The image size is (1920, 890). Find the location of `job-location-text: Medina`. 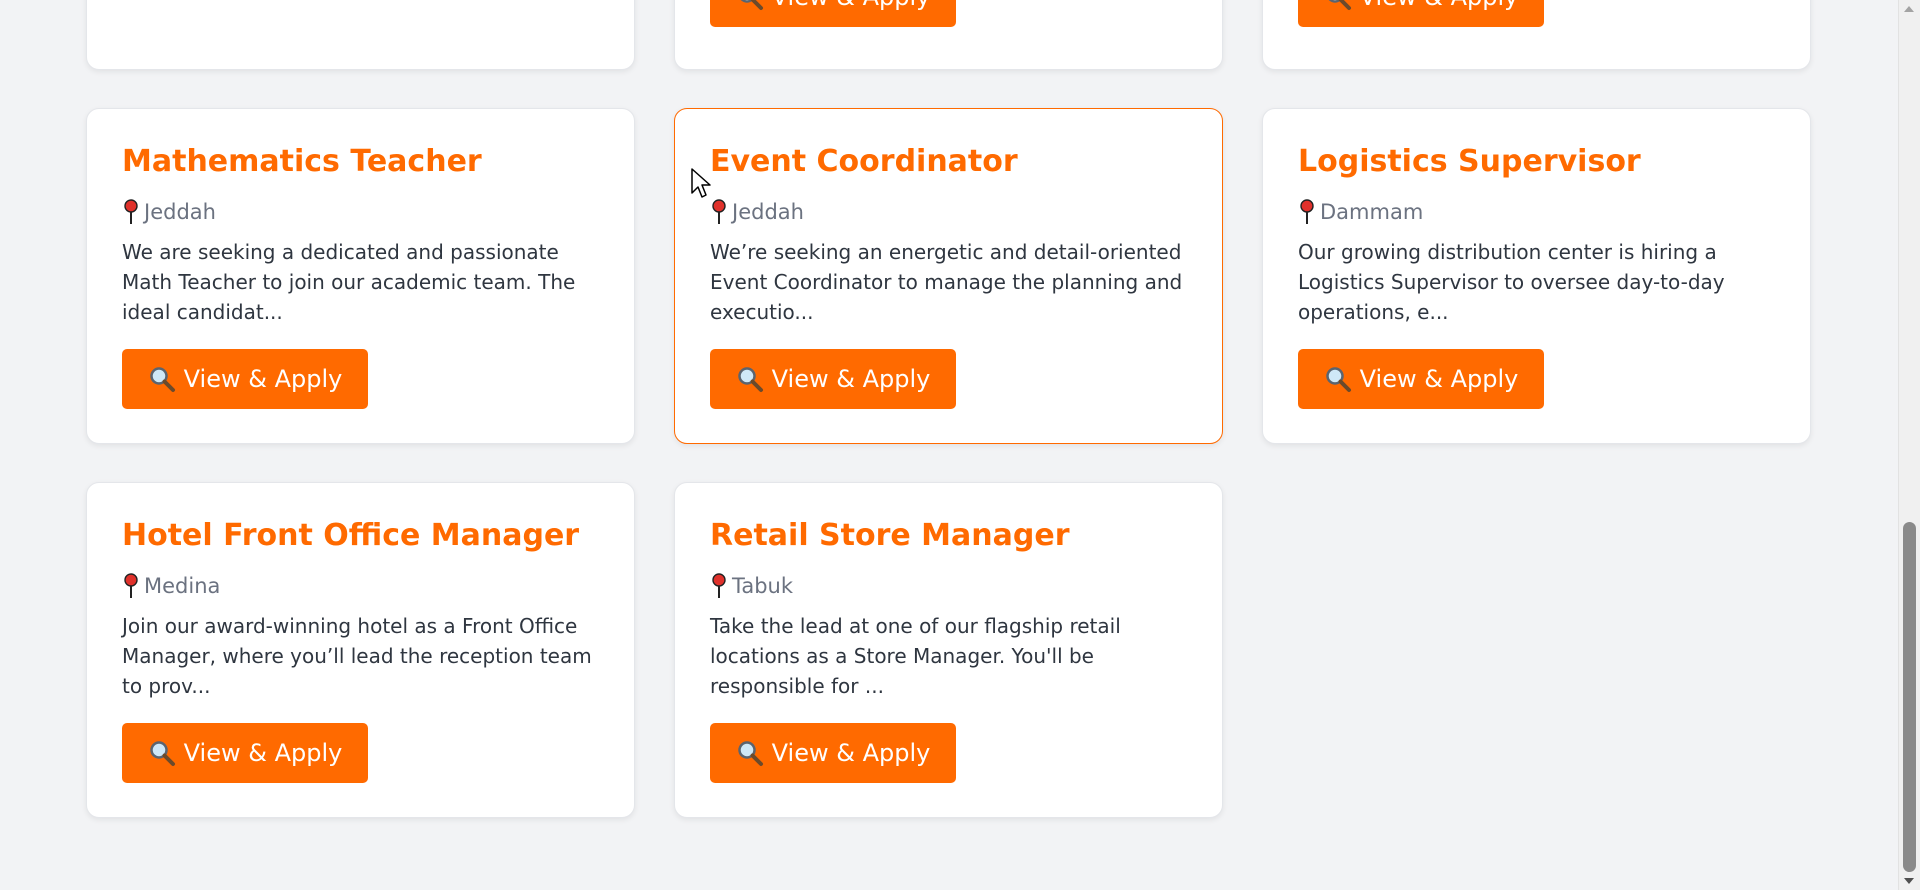

job-location-text: Medina is located at coordinates (182, 586).